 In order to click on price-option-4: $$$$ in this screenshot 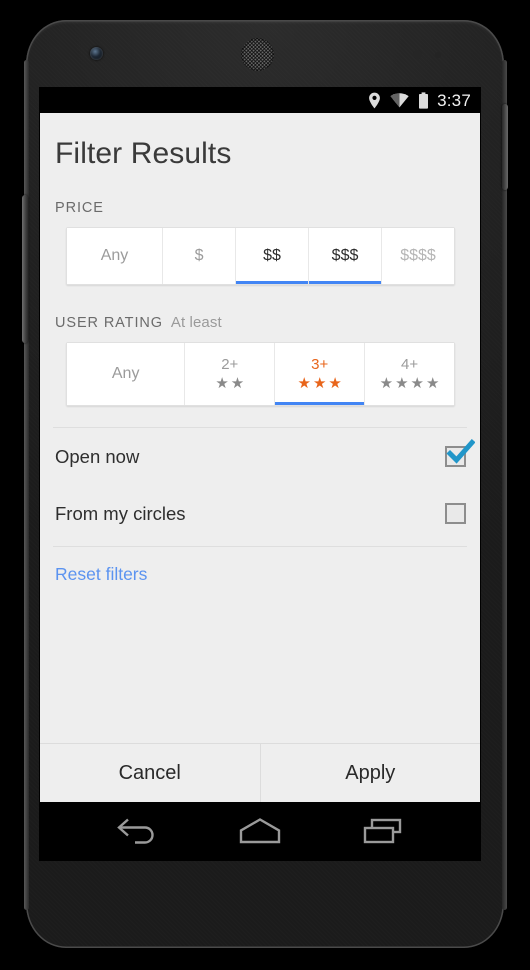, I will do `click(418, 256)`.